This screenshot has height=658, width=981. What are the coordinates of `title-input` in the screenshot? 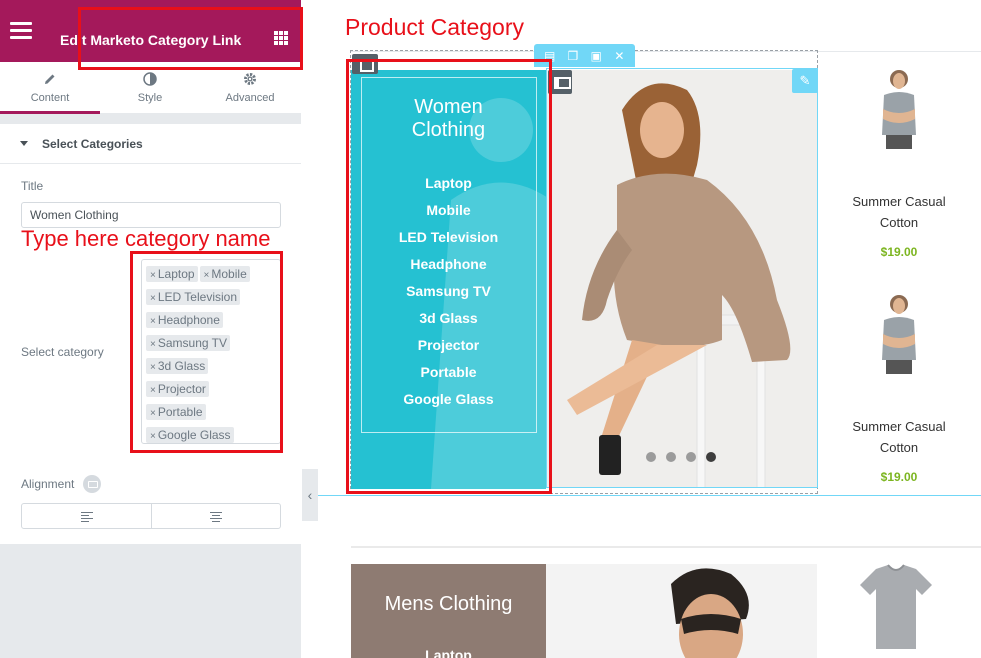 It's located at (151, 215).